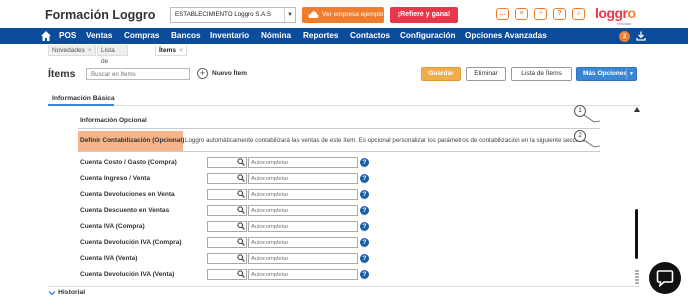 This screenshot has width=688, height=301. I want to click on tab-label: Ítems, so click(167, 50).